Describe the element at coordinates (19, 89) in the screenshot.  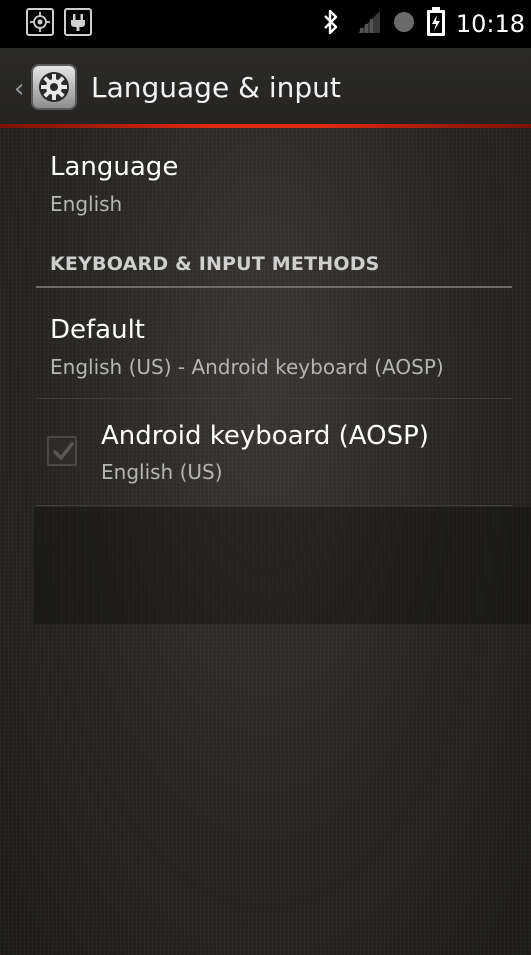
I see `back-chevron-icon: ‹` at that location.